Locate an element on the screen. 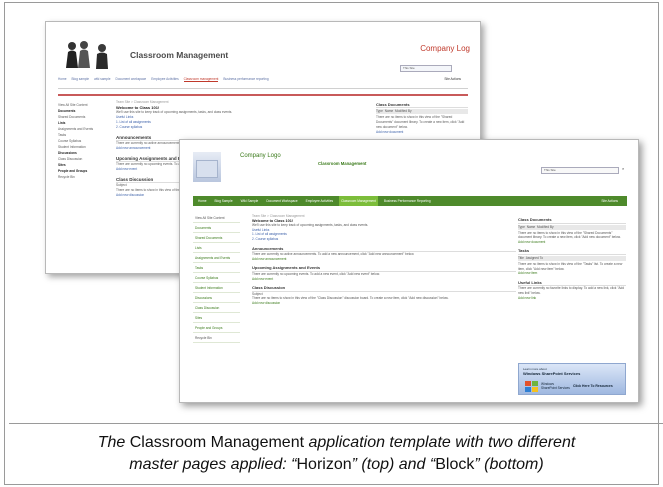 This screenshot has width=663, height=487. search-go-icon: ⌕ is located at coordinates (623, 168).